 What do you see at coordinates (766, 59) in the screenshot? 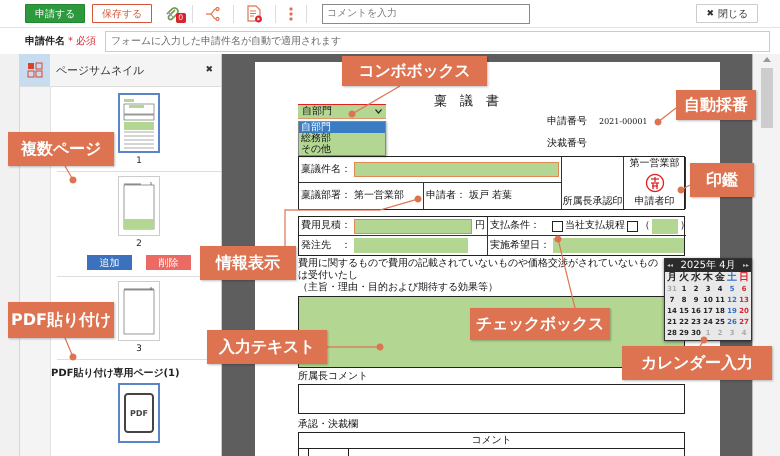
I see `up-arrow-icon` at bounding box center [766, 59].